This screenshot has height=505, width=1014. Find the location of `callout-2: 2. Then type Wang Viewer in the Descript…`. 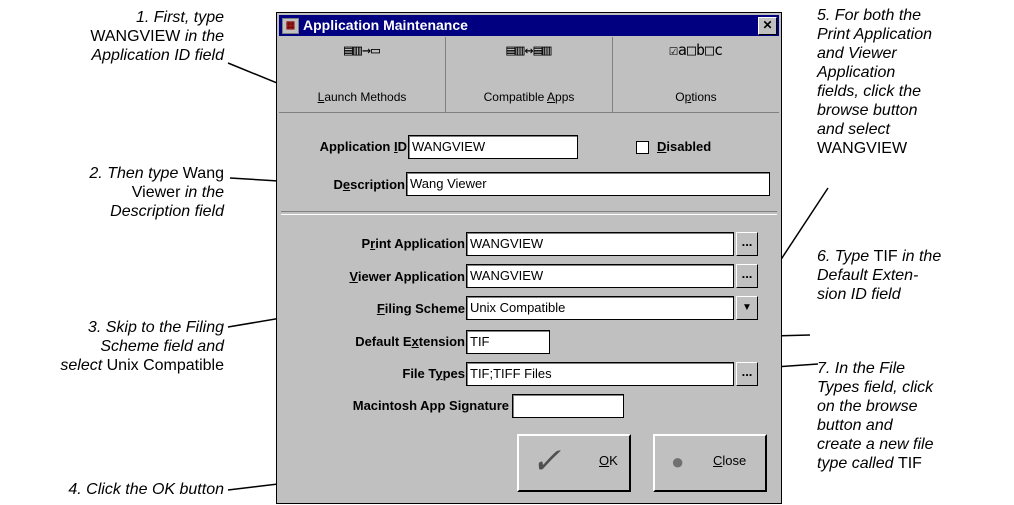

callout-2: 2. Then type Wang Viewer in the Descript… is located at coordinates (156, 192).